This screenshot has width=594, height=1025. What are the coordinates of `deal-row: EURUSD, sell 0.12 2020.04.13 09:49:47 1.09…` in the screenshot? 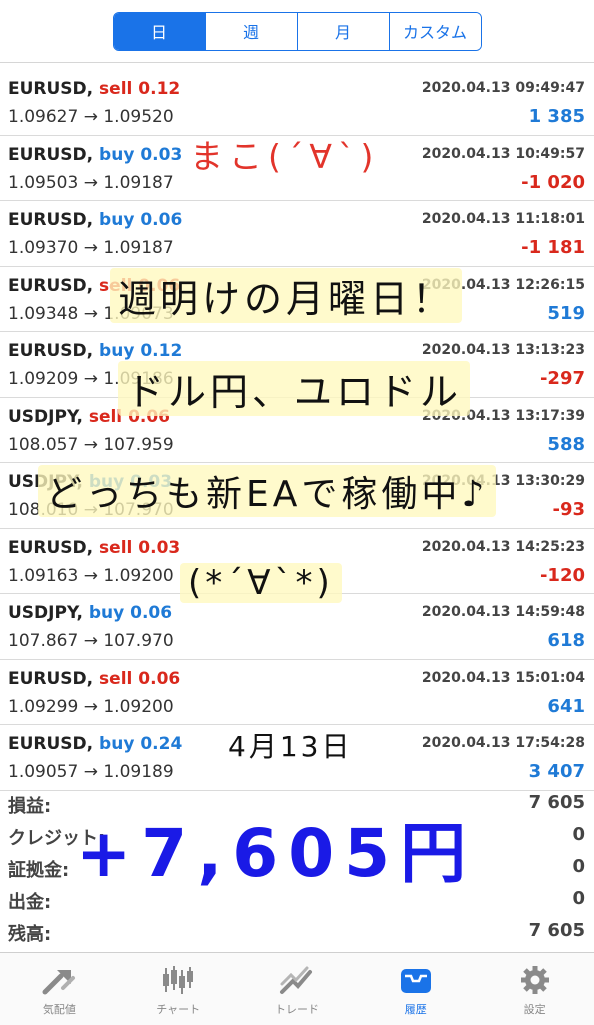 It's located at (297, 103).